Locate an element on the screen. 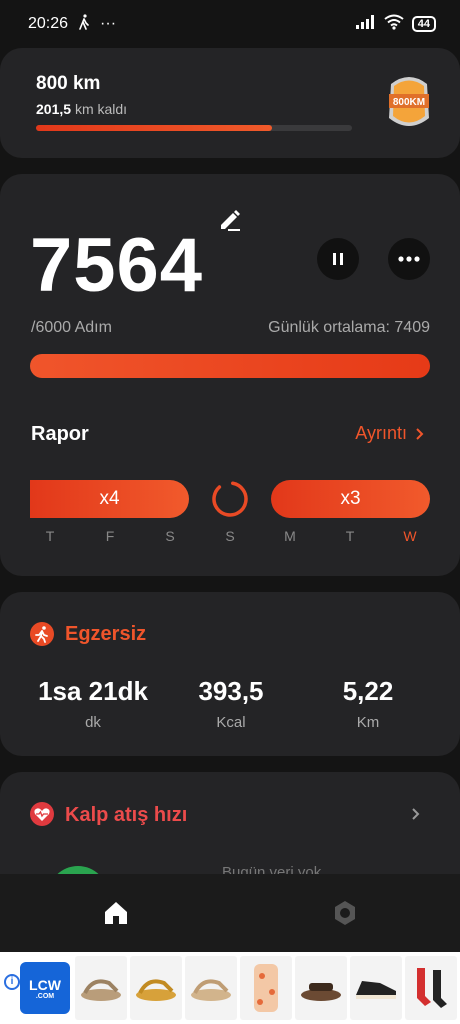 This screenshot has width=460, height=1024. nav-settings-tab is located at coordinates (345, 913).